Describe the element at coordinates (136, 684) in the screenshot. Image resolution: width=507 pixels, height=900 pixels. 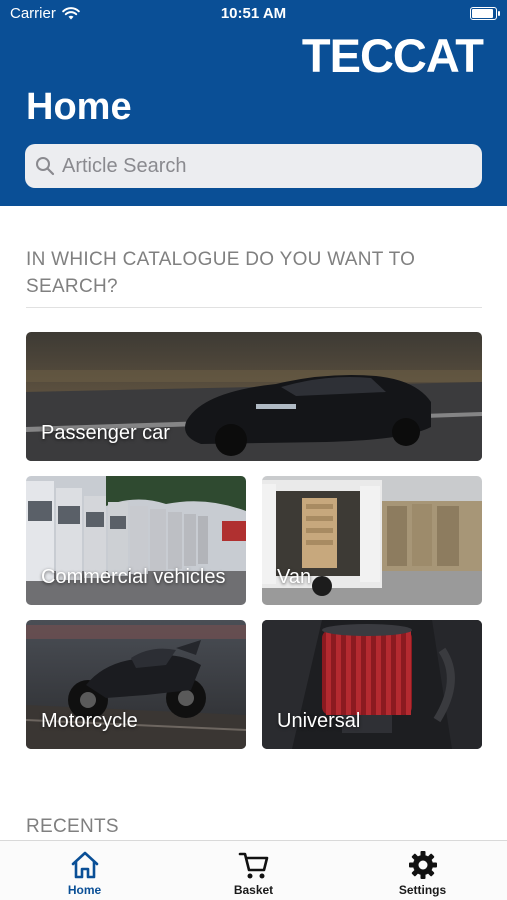
I see `tile-motorcycle: Motorcycle` at that location.